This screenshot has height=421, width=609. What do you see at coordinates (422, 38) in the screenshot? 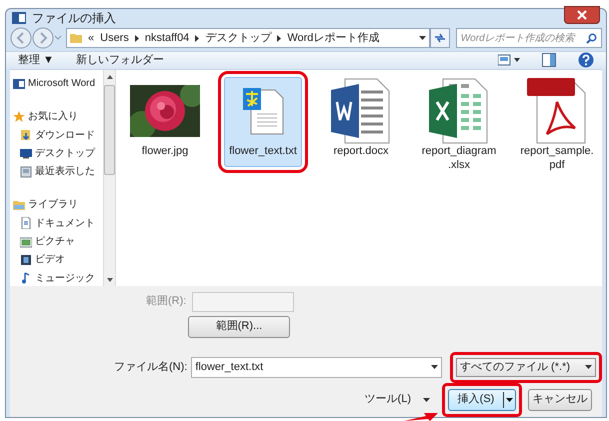
I see `caret-icon` at bounding box center [422, 38].